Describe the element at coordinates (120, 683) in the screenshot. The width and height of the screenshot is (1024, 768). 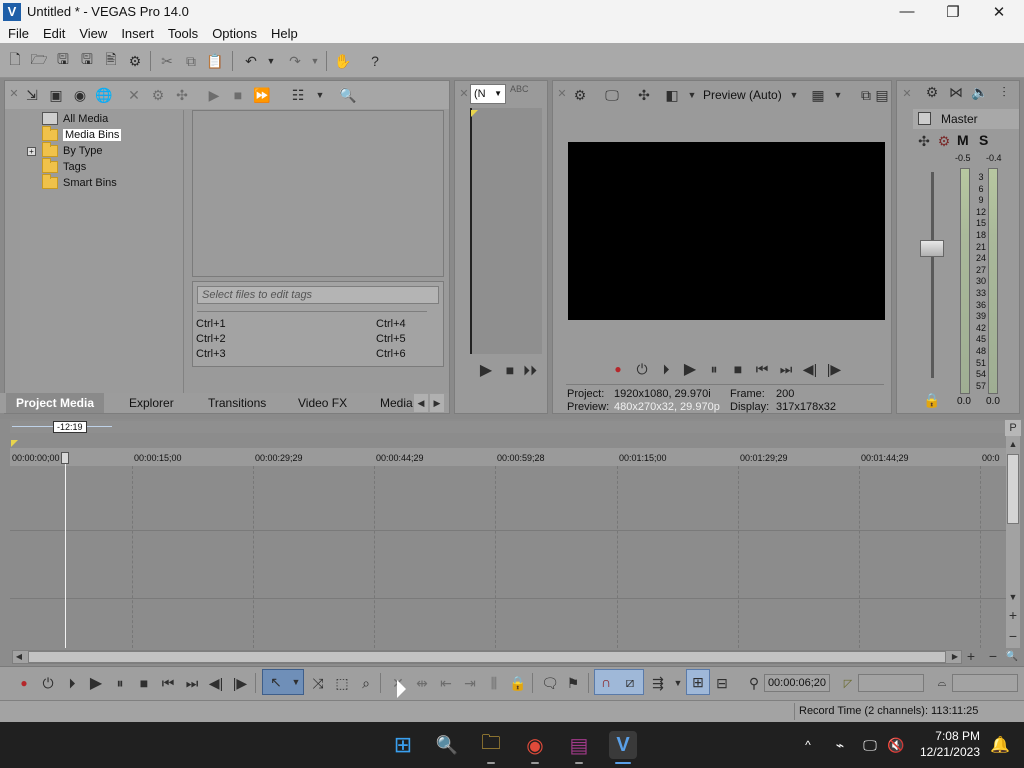
I see `pause-icon: ⏸` at that location.